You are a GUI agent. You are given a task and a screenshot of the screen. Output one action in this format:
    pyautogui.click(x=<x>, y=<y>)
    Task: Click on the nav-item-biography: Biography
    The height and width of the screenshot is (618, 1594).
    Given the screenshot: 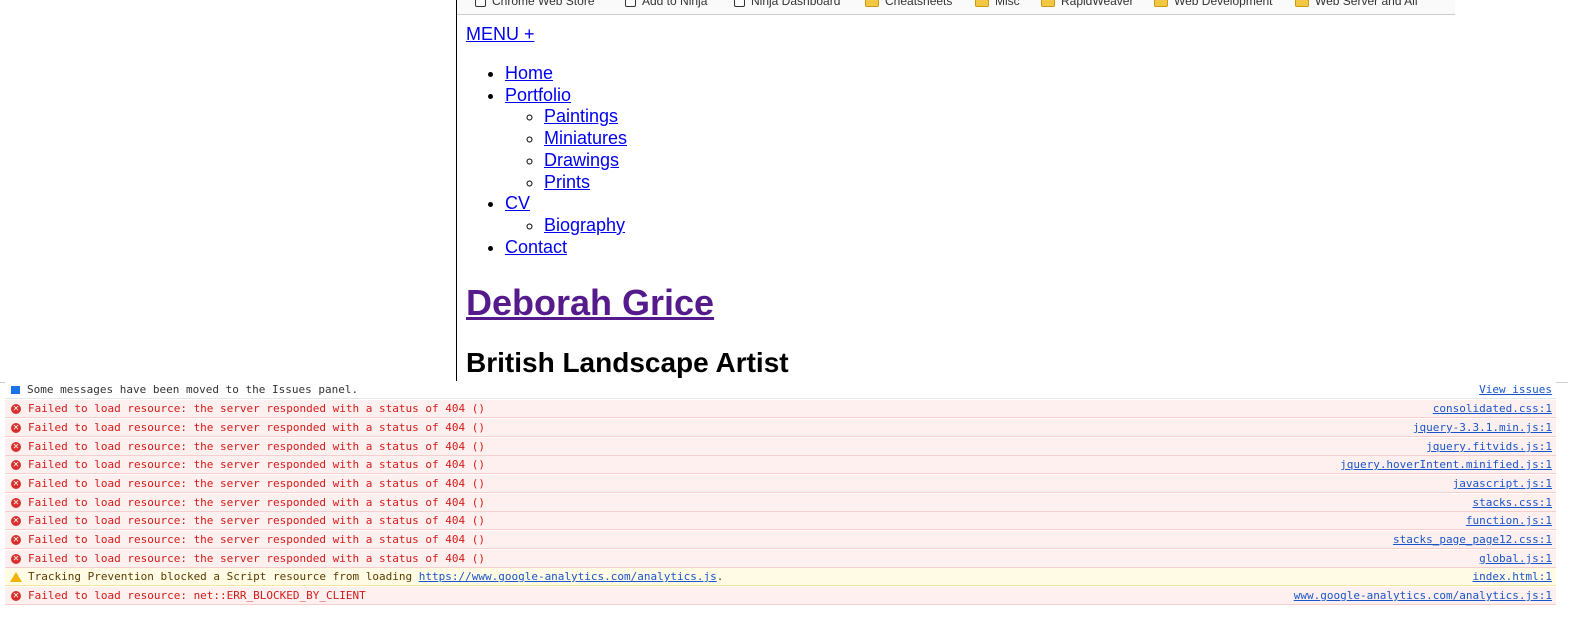 What is the action you would take?
    pyautogui.click(x=585, y=226)
    